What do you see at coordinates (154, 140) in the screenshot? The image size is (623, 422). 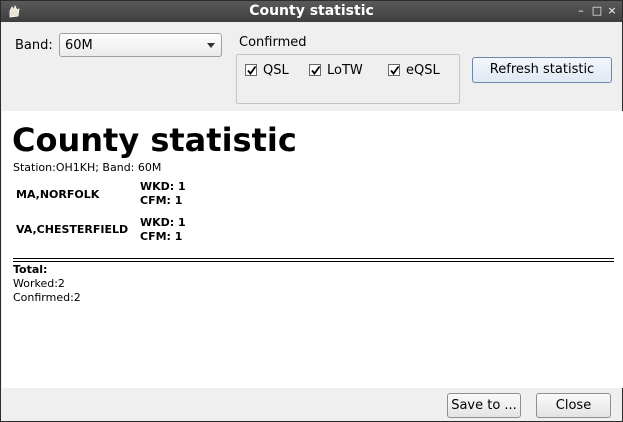 I see `report-title: County statistic` at bounding box center [154, 140].